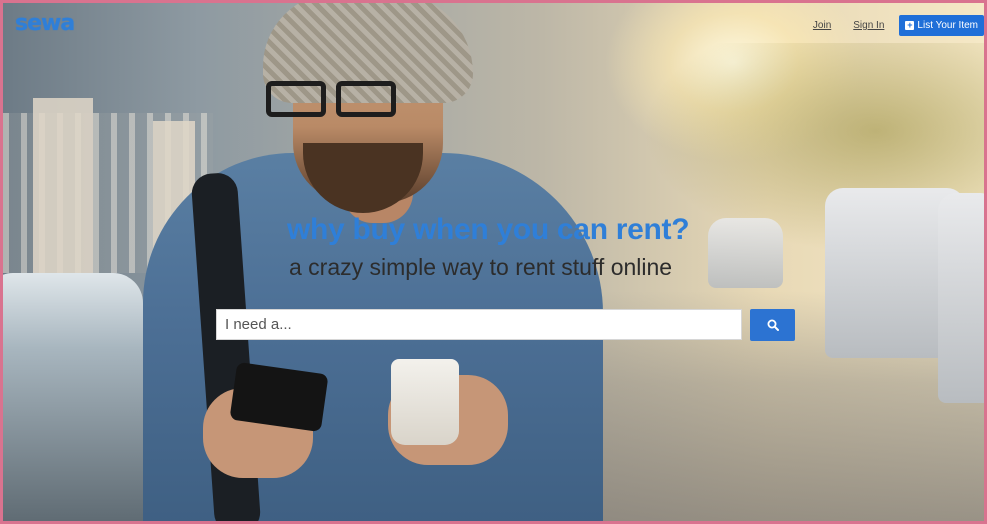 The width and height of the screenshot is (987, 524). What do you see at coordinates (910, 25) in the screenshot?
I see `plus-square-icon: +` at bounding box center [910, 25].